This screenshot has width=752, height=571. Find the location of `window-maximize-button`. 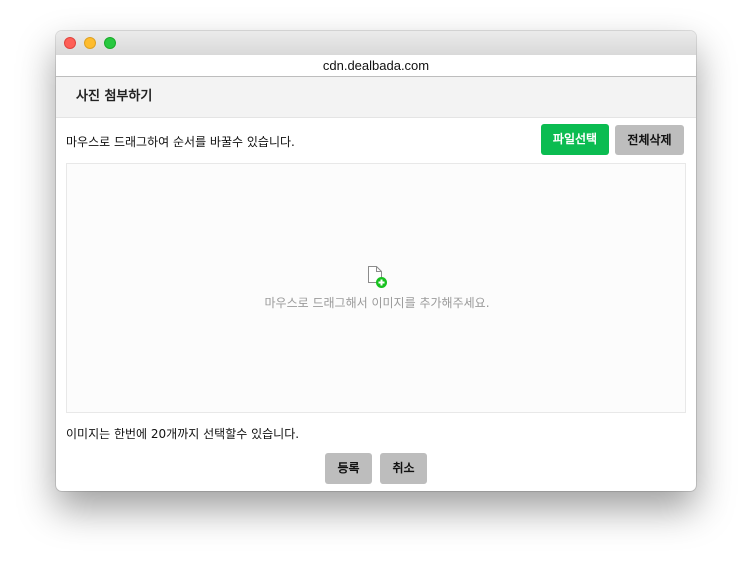

window-maximize-button is located at coordinates (110, 43).